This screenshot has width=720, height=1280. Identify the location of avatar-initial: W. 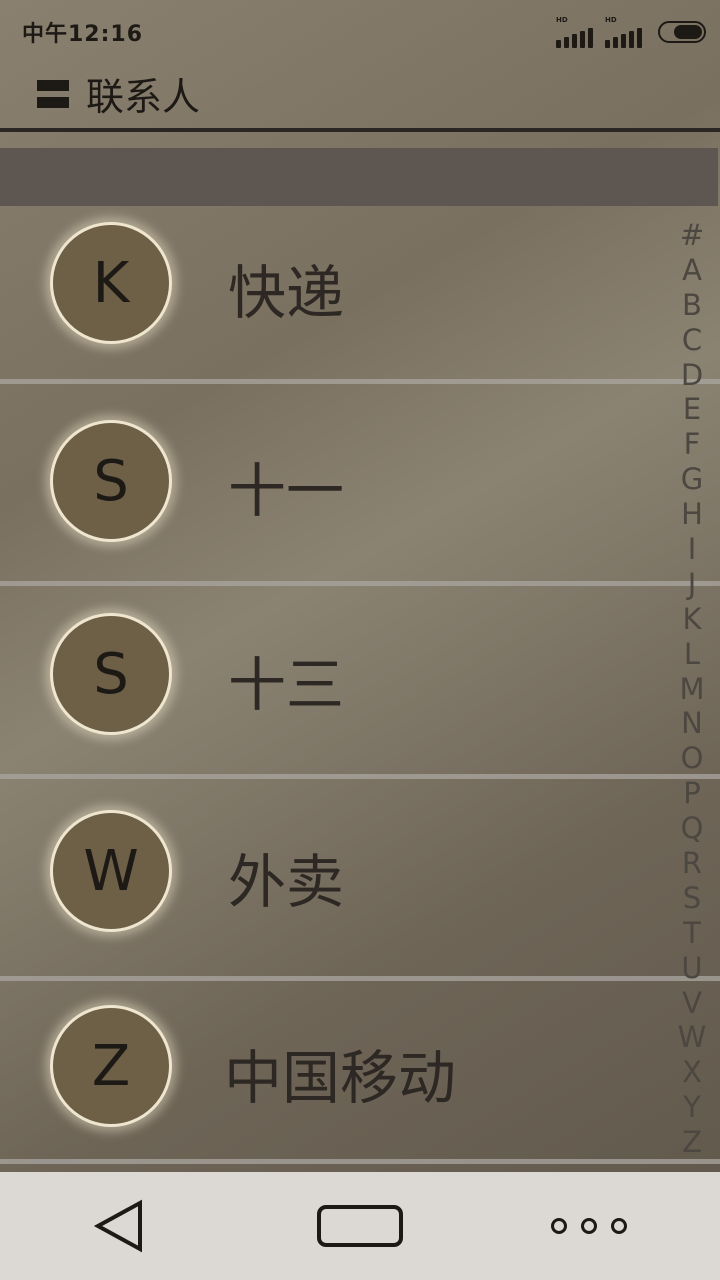
(111, 871).